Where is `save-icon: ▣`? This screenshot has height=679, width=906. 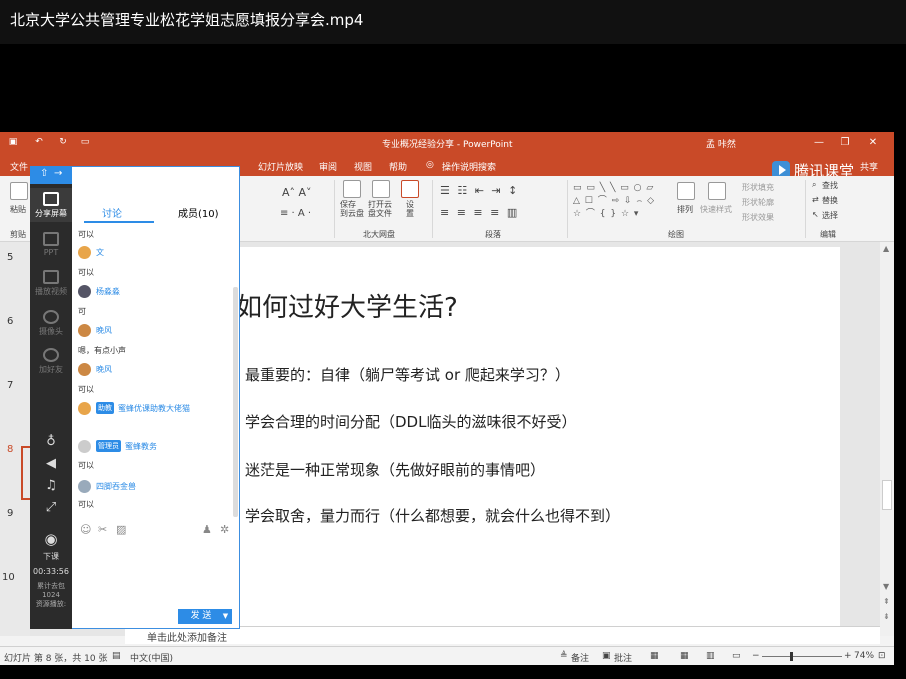
save-icon: ▣ is located at coordinates (13, 142).